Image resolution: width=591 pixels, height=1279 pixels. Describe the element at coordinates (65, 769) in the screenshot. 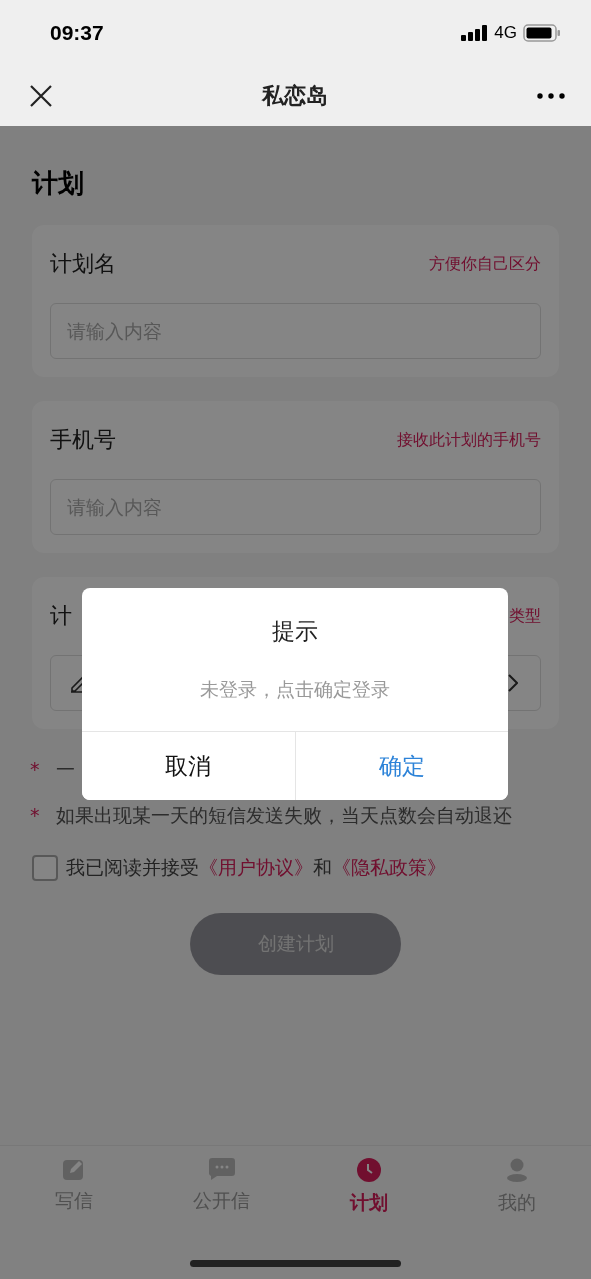

I see `note-text: 一` at that location.